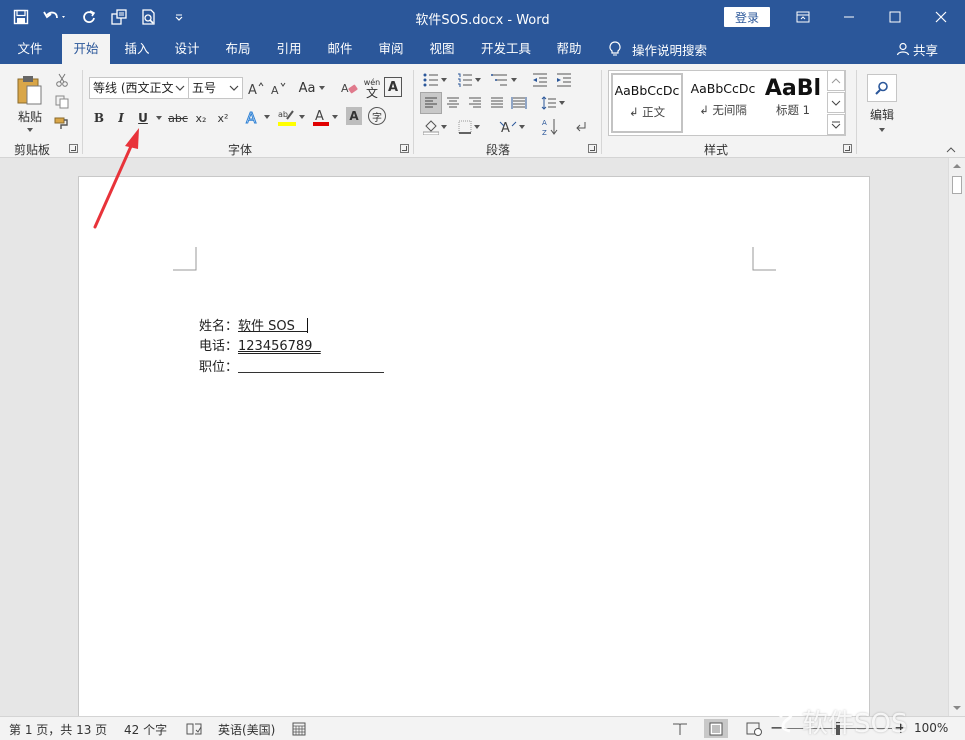 This screenshot has width=965, height=740. What do you see at coordinates (178, 118) in the screenshot?
I see `strikethrough-button: abc` at bounding box center [178, 118].